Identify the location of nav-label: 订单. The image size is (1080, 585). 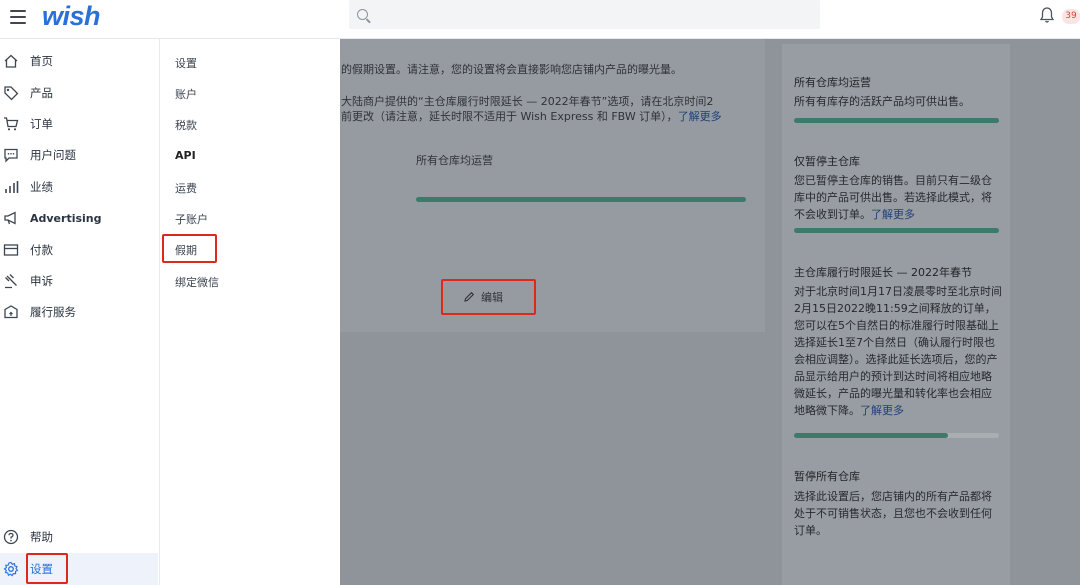
(41, 124).